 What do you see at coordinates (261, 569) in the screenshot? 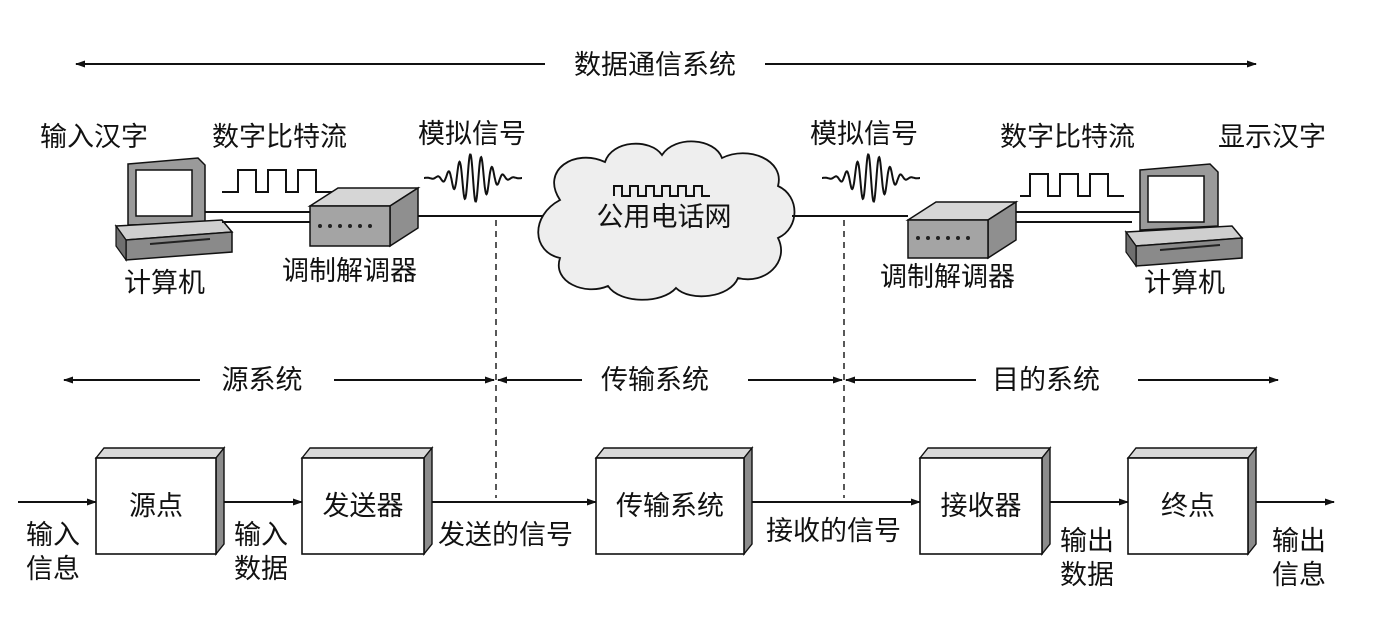
I see `input-data-label-line2: 数据` at bounding box center [261, 569].